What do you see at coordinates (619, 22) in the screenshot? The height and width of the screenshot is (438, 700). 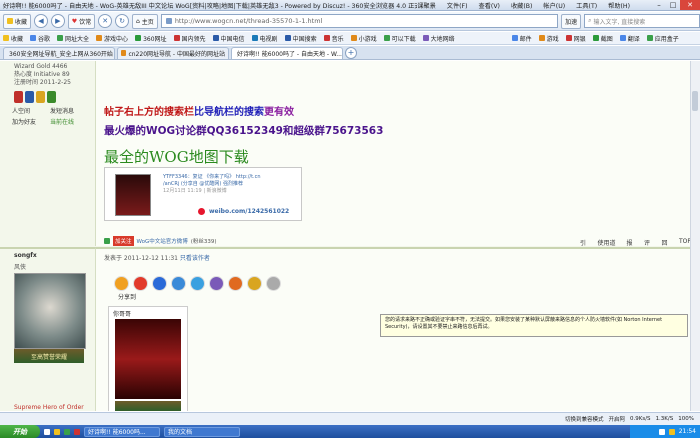 I see `search-placeholder: 输入文字, 直接搜索` at bounding box center [619, 22].